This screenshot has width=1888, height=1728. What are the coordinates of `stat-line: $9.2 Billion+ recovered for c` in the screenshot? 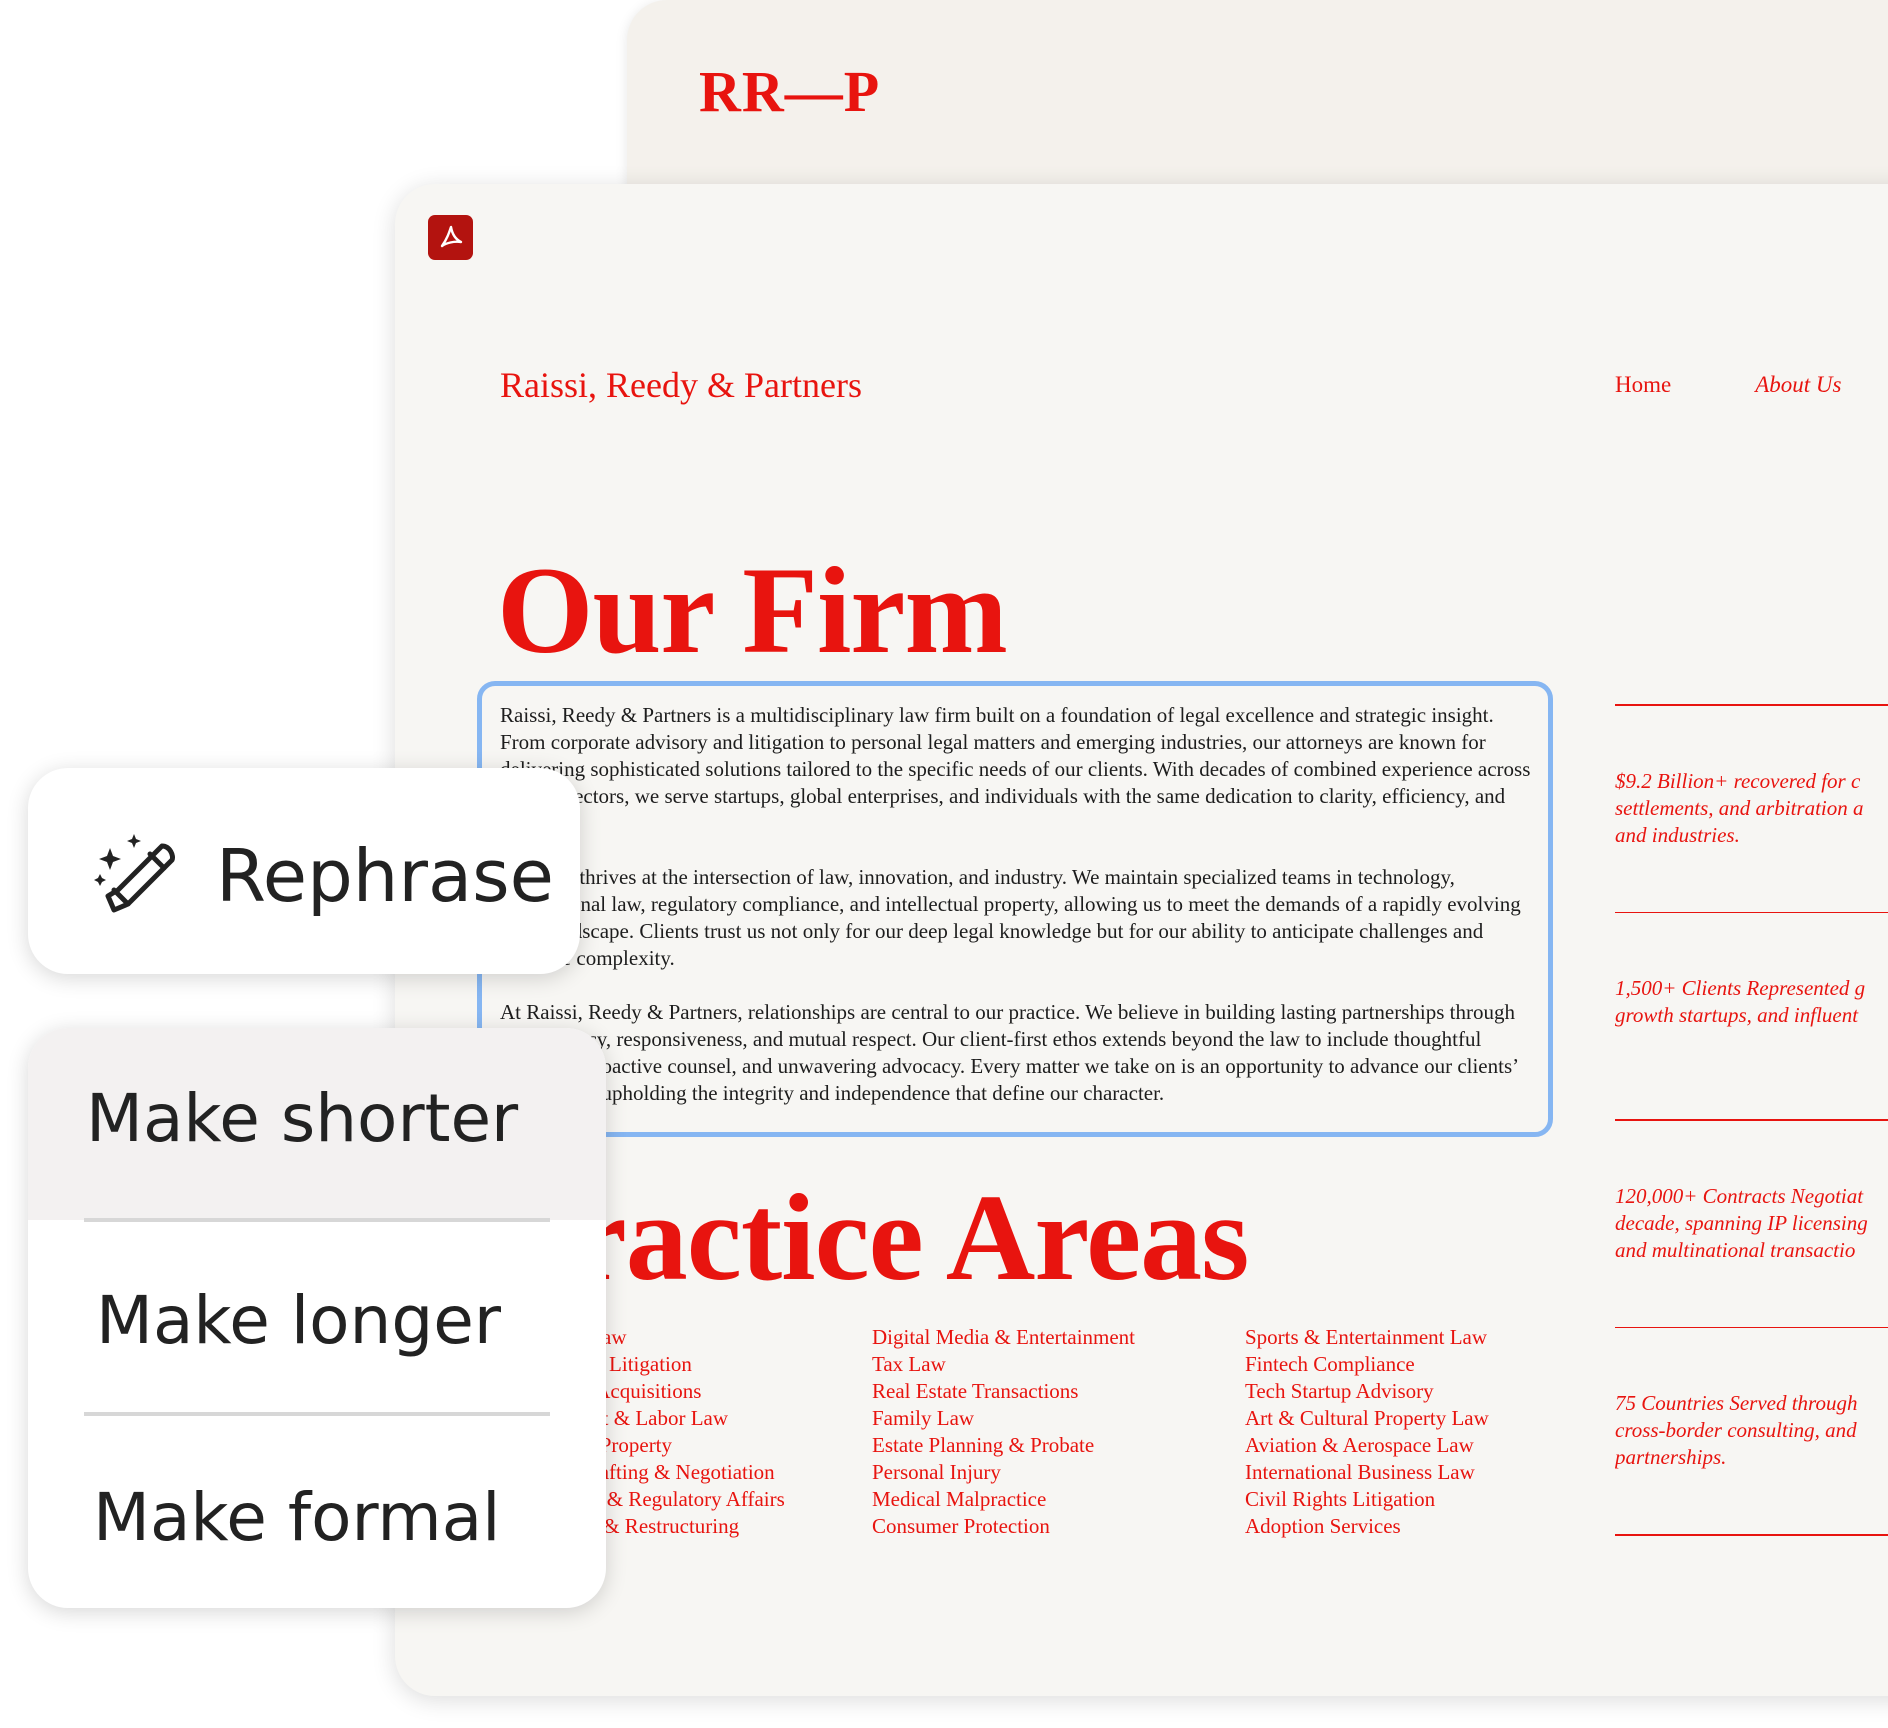 It's located at (1738, 780).